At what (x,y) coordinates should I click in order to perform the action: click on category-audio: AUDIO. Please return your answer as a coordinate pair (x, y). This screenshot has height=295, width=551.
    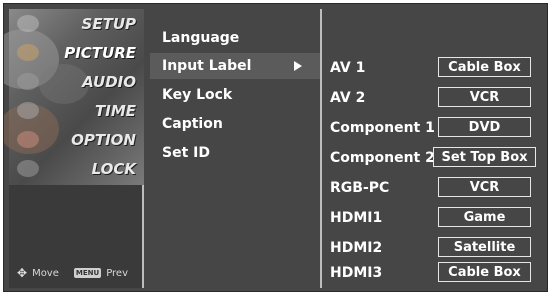
    Looking at the image, I should click on (76, 81).